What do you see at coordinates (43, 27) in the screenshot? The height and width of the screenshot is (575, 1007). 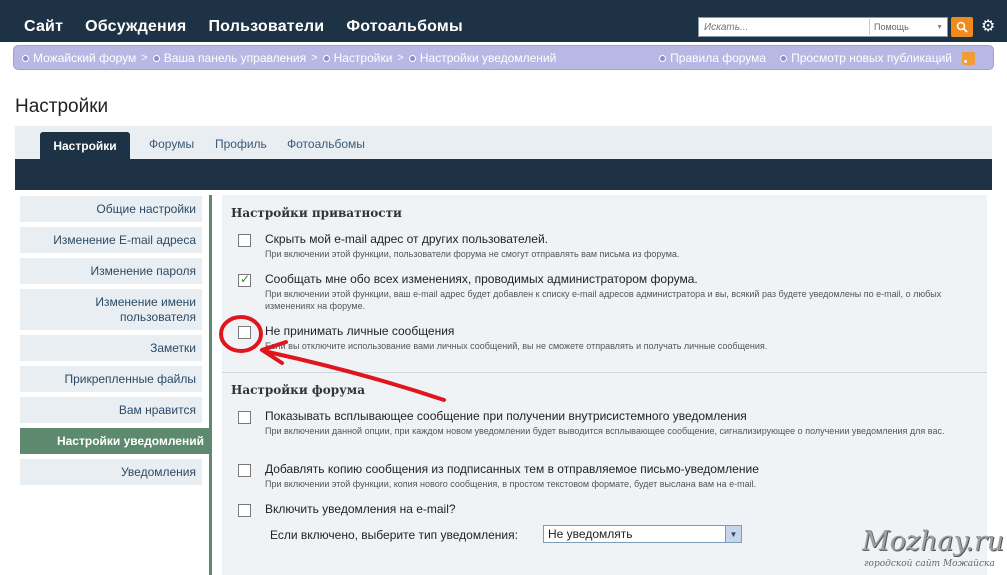 I see `nav-site: Сайт` at bounding box center [43, 27].